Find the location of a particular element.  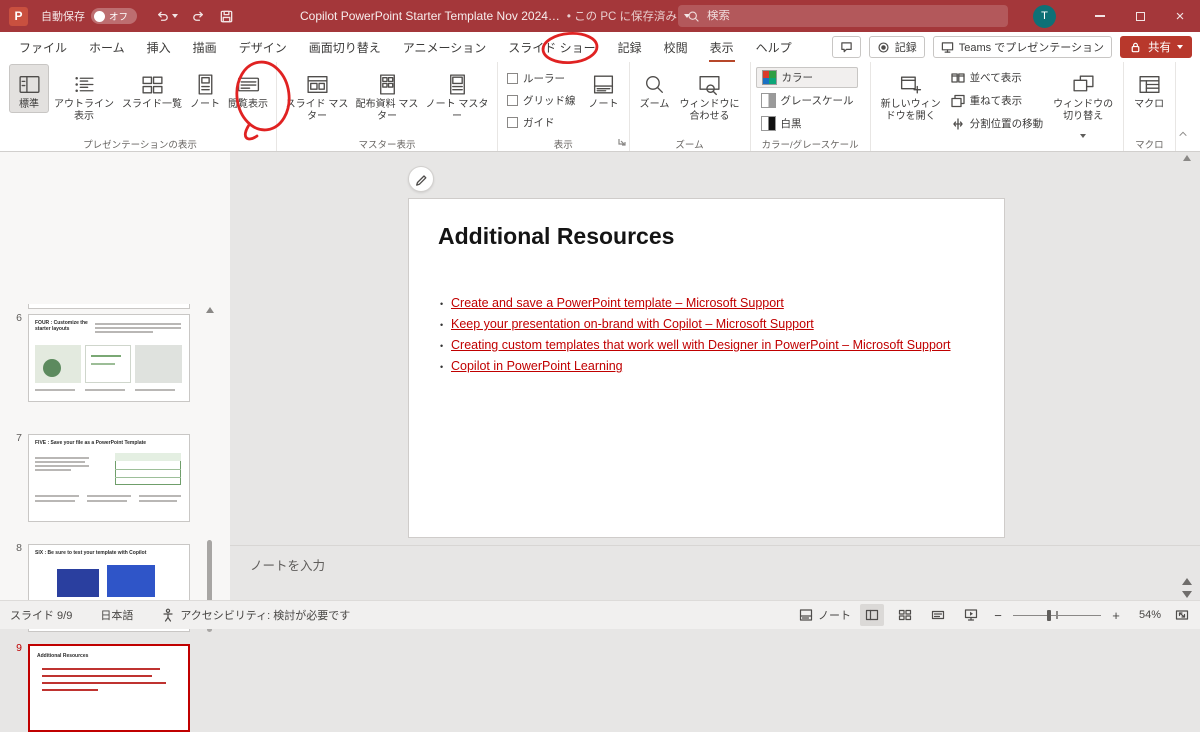

collapse-ribbon-button is located at coordinates (1183, 135).